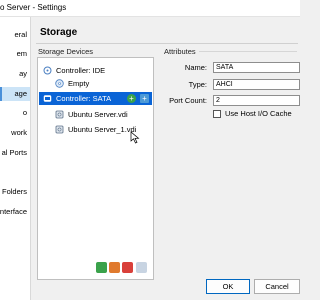  I want to click on sidebar-item-network: work, so click(15, 133).